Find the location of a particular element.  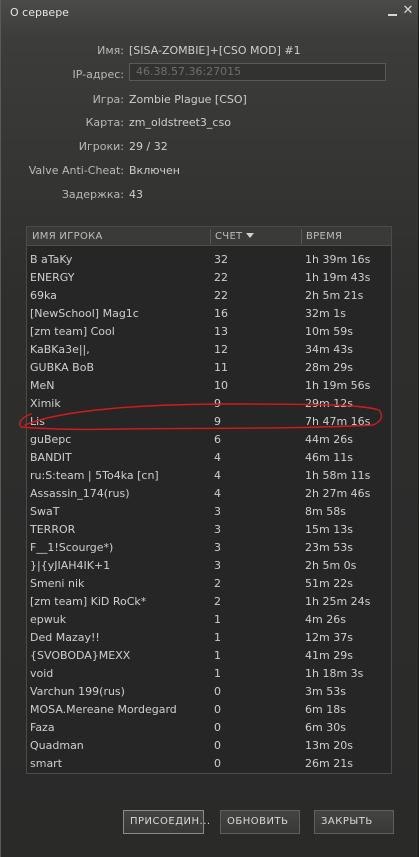

table-row: MOSA.Mereane Mordegard 0 6m 18s is located at coordinates (209, 709).